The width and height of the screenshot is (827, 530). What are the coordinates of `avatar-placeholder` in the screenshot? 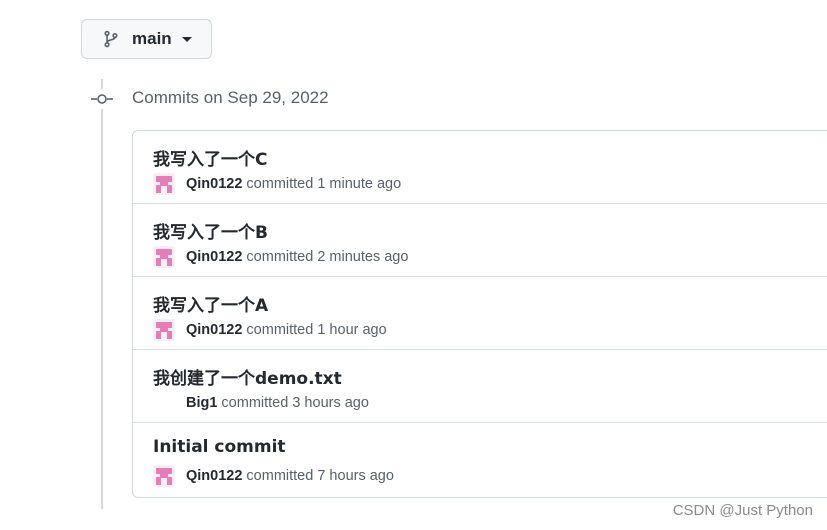 It's located at (164, 403).